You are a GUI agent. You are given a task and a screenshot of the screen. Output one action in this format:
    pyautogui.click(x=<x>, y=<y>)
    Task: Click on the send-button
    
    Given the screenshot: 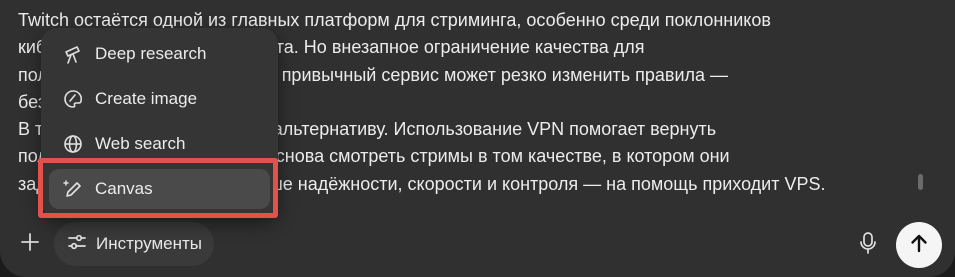 What is the action you would take?
    pyautogui.click(x=919, y=245)
    